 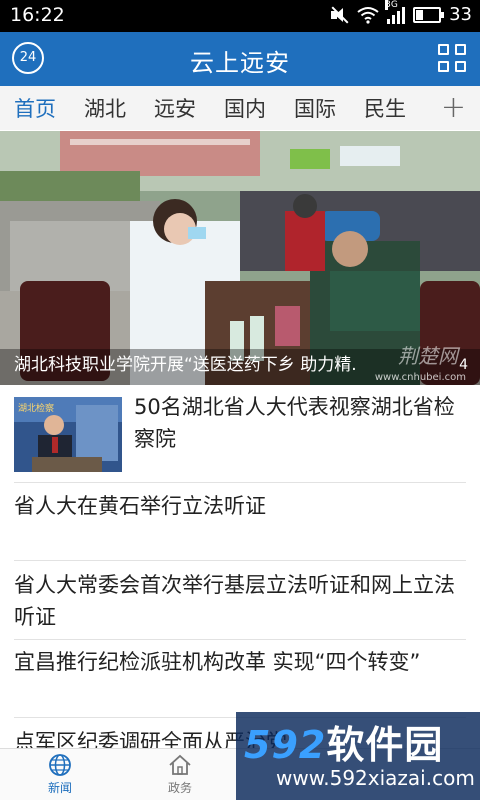 I want to click on news-title: 省人大常委会首次举行基层立法听证和网上立法听证, so click(x=234, y=601).